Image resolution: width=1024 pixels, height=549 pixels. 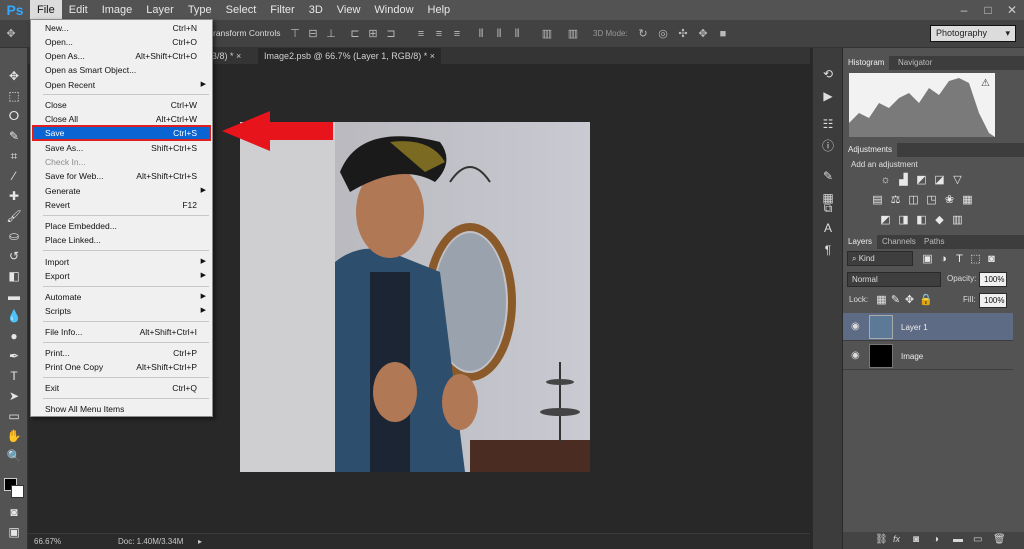 I want to click on invert-icon: ◩, so click(x=885, y=220).